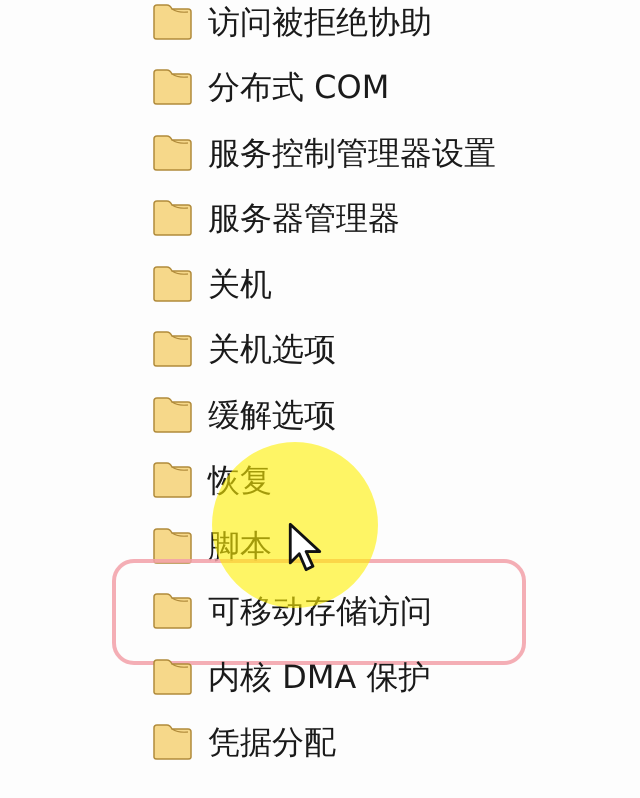  What do you see at coordinates (299, 87) in the screenshot?
I see `folder-label: 分布式 COM` at bounding box center [299, 87].